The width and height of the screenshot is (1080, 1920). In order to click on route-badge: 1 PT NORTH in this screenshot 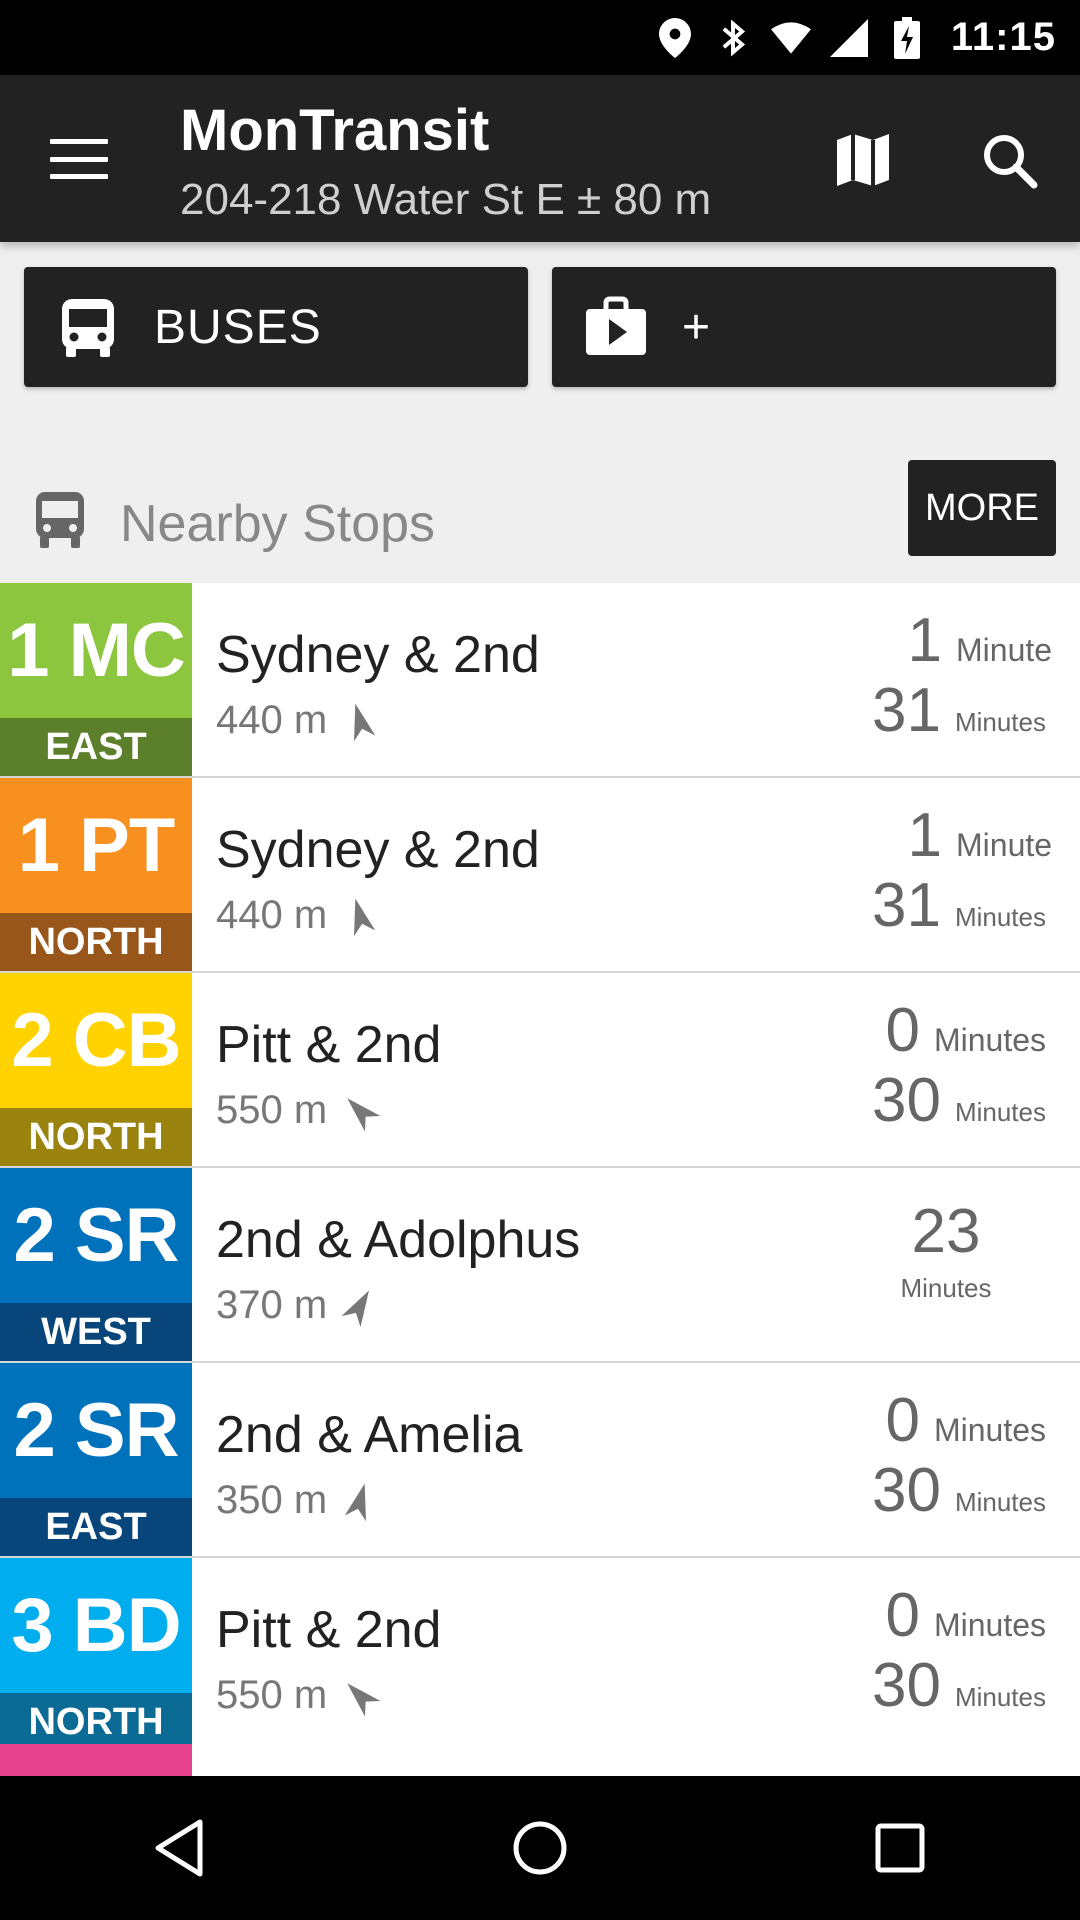, I will do `click(96, 874)`.